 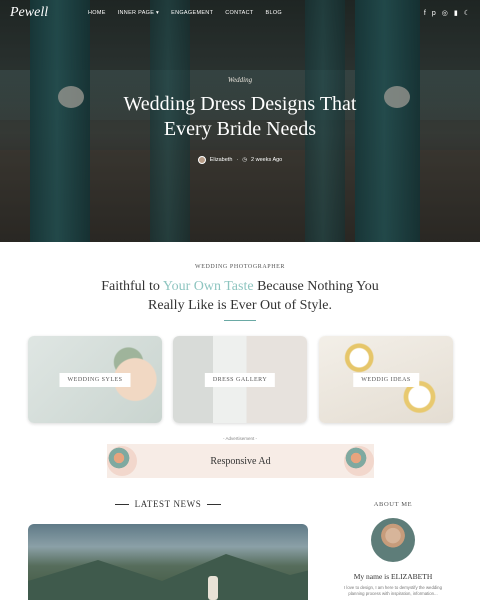 I want to click on ad-text: Responsive Ad, so click(x=240, y=461).